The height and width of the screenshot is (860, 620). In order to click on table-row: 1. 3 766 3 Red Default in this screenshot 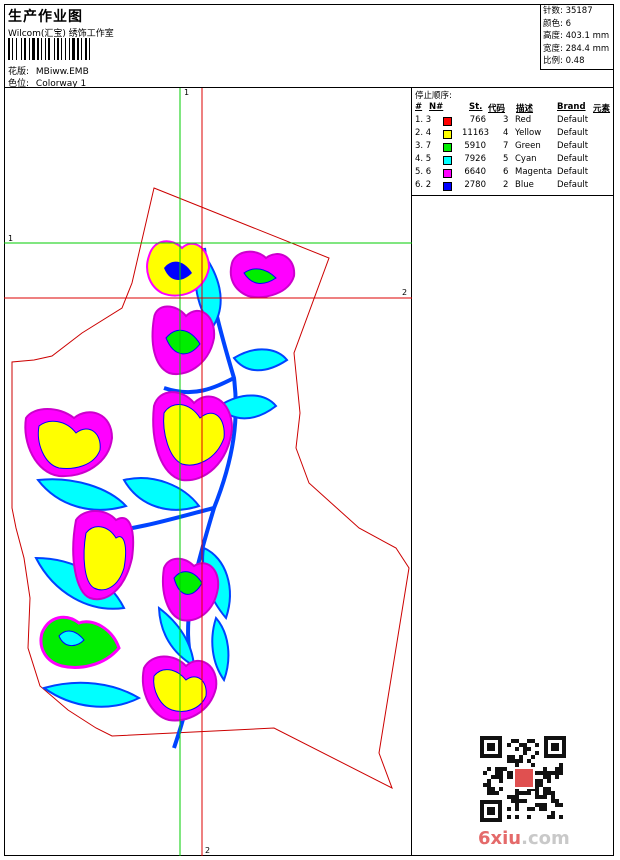, I will do `click(513, 121)`.